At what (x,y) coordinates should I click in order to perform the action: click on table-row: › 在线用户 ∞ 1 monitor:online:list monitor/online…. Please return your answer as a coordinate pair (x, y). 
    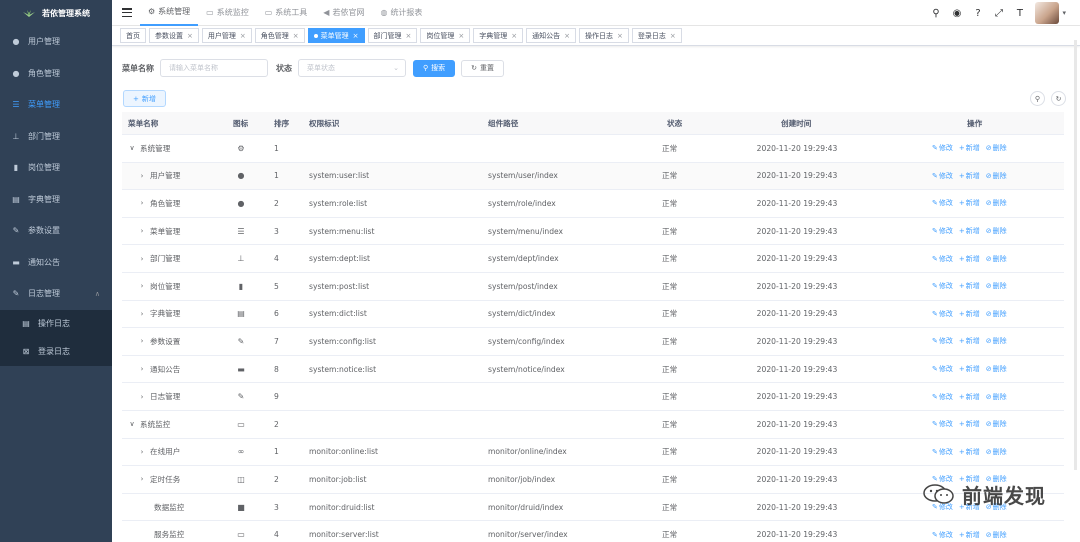
    Looking at the image, I should click on (593, 453).